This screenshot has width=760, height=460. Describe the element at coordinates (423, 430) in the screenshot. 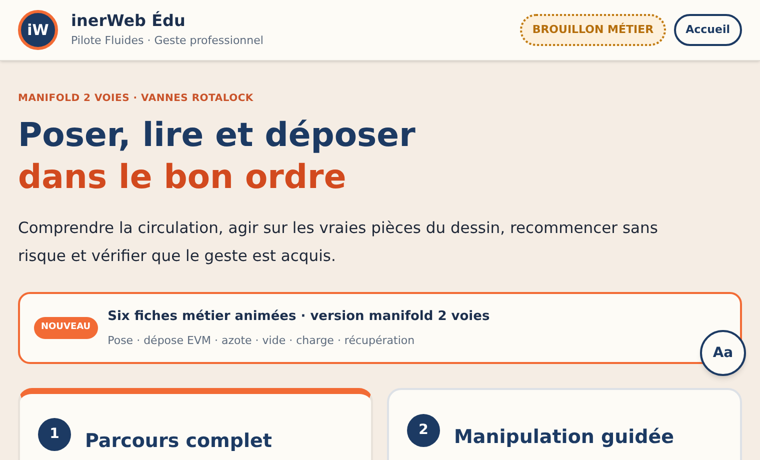

I see `step-number: 2` at that location.